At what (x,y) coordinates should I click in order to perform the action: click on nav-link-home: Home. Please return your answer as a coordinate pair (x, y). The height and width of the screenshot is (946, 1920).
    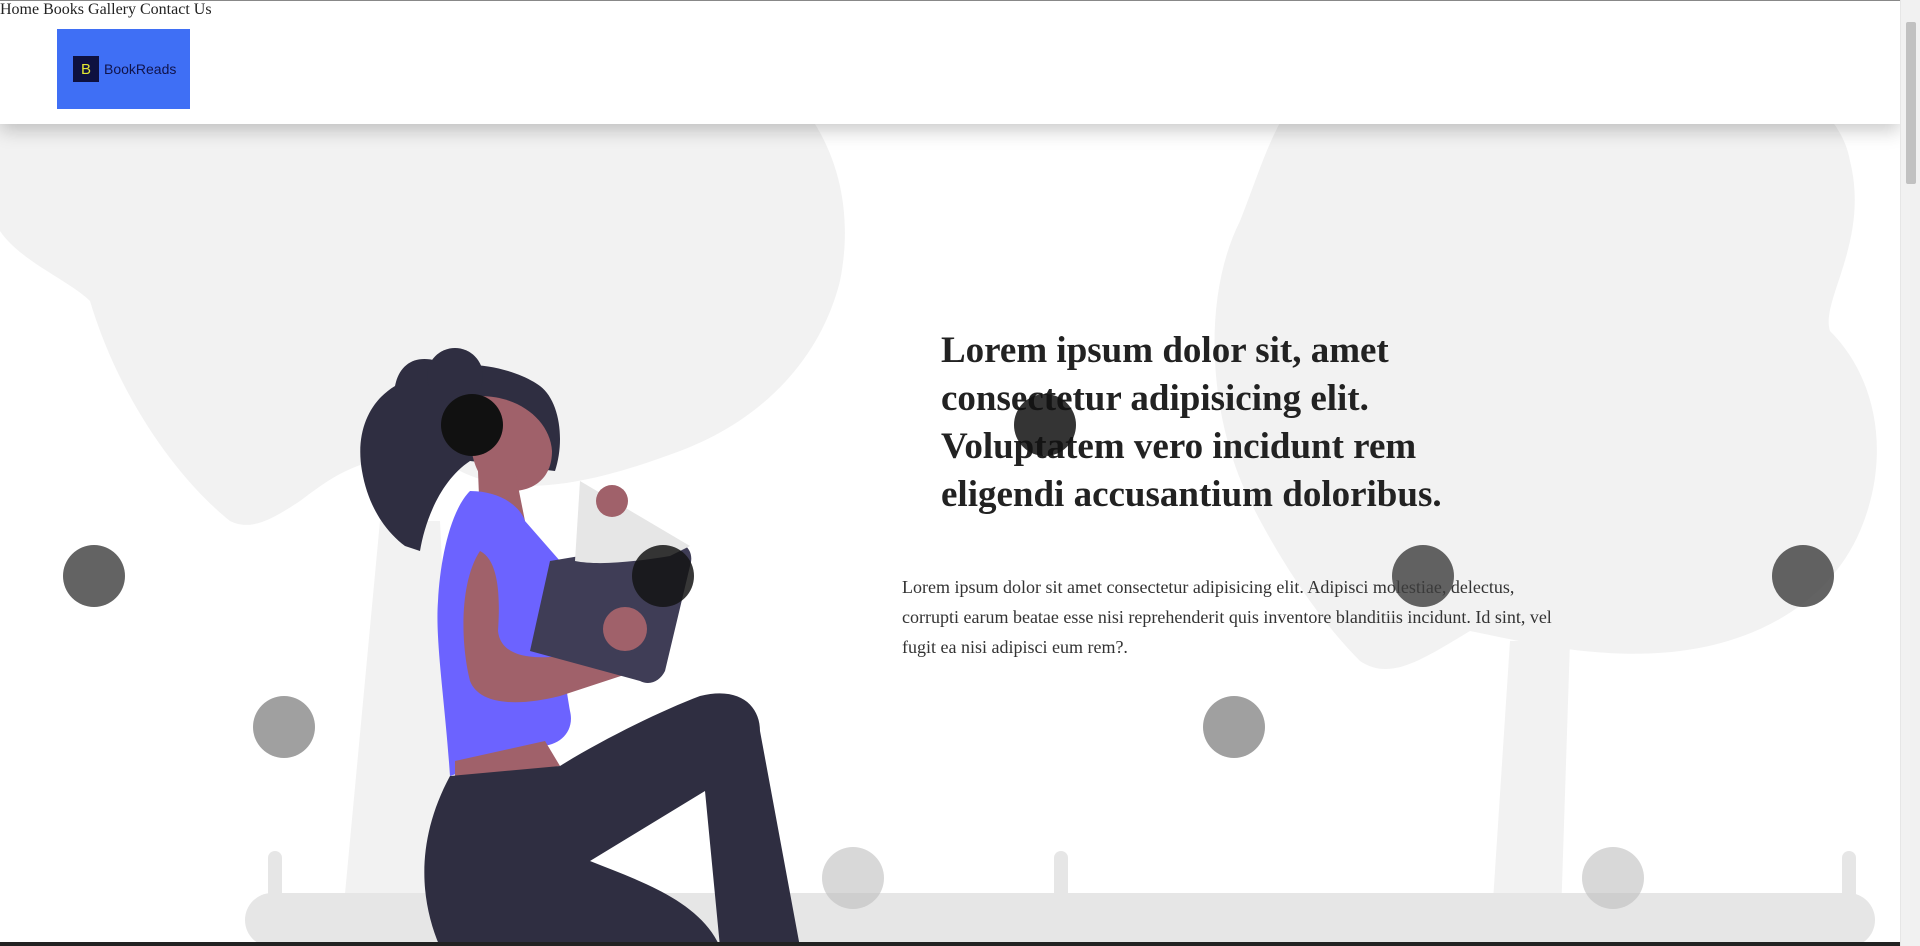
    Looking at the image, I should click on (19, 9).